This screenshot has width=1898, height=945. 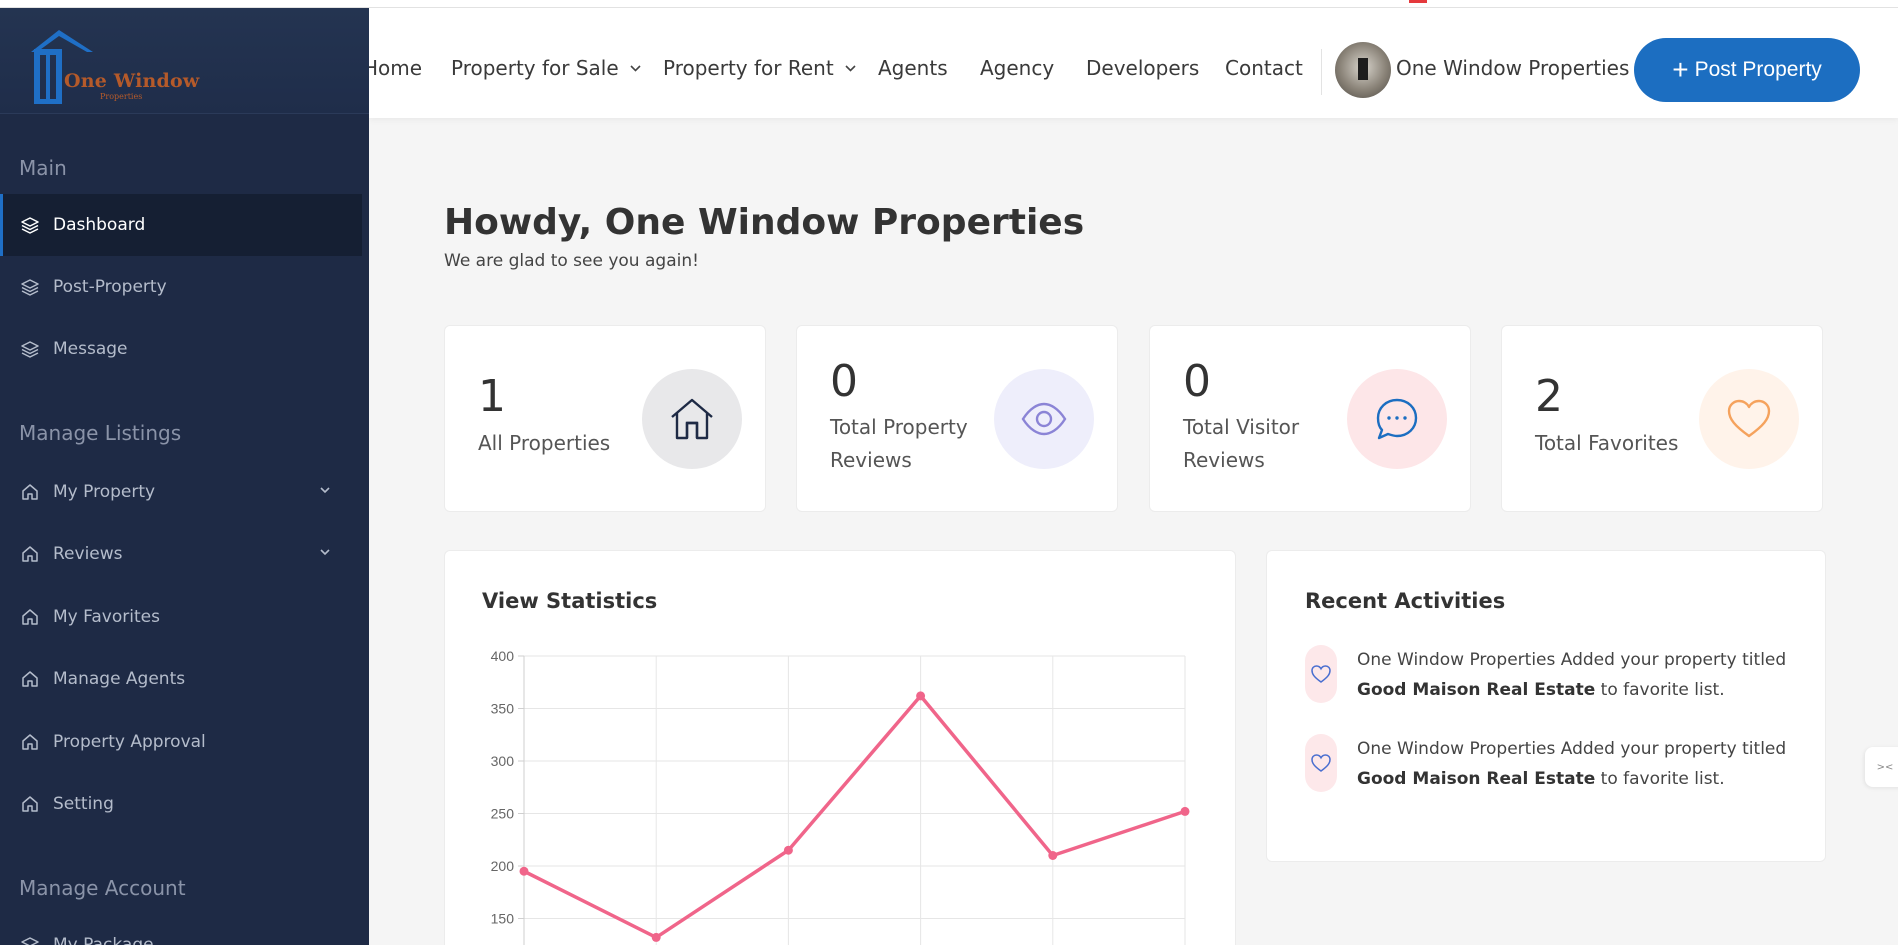 What do you see at coordinates (83, 804) in the screenshot?
I see `sidebar-item-label: Setting` at bounding box center [83, 804].